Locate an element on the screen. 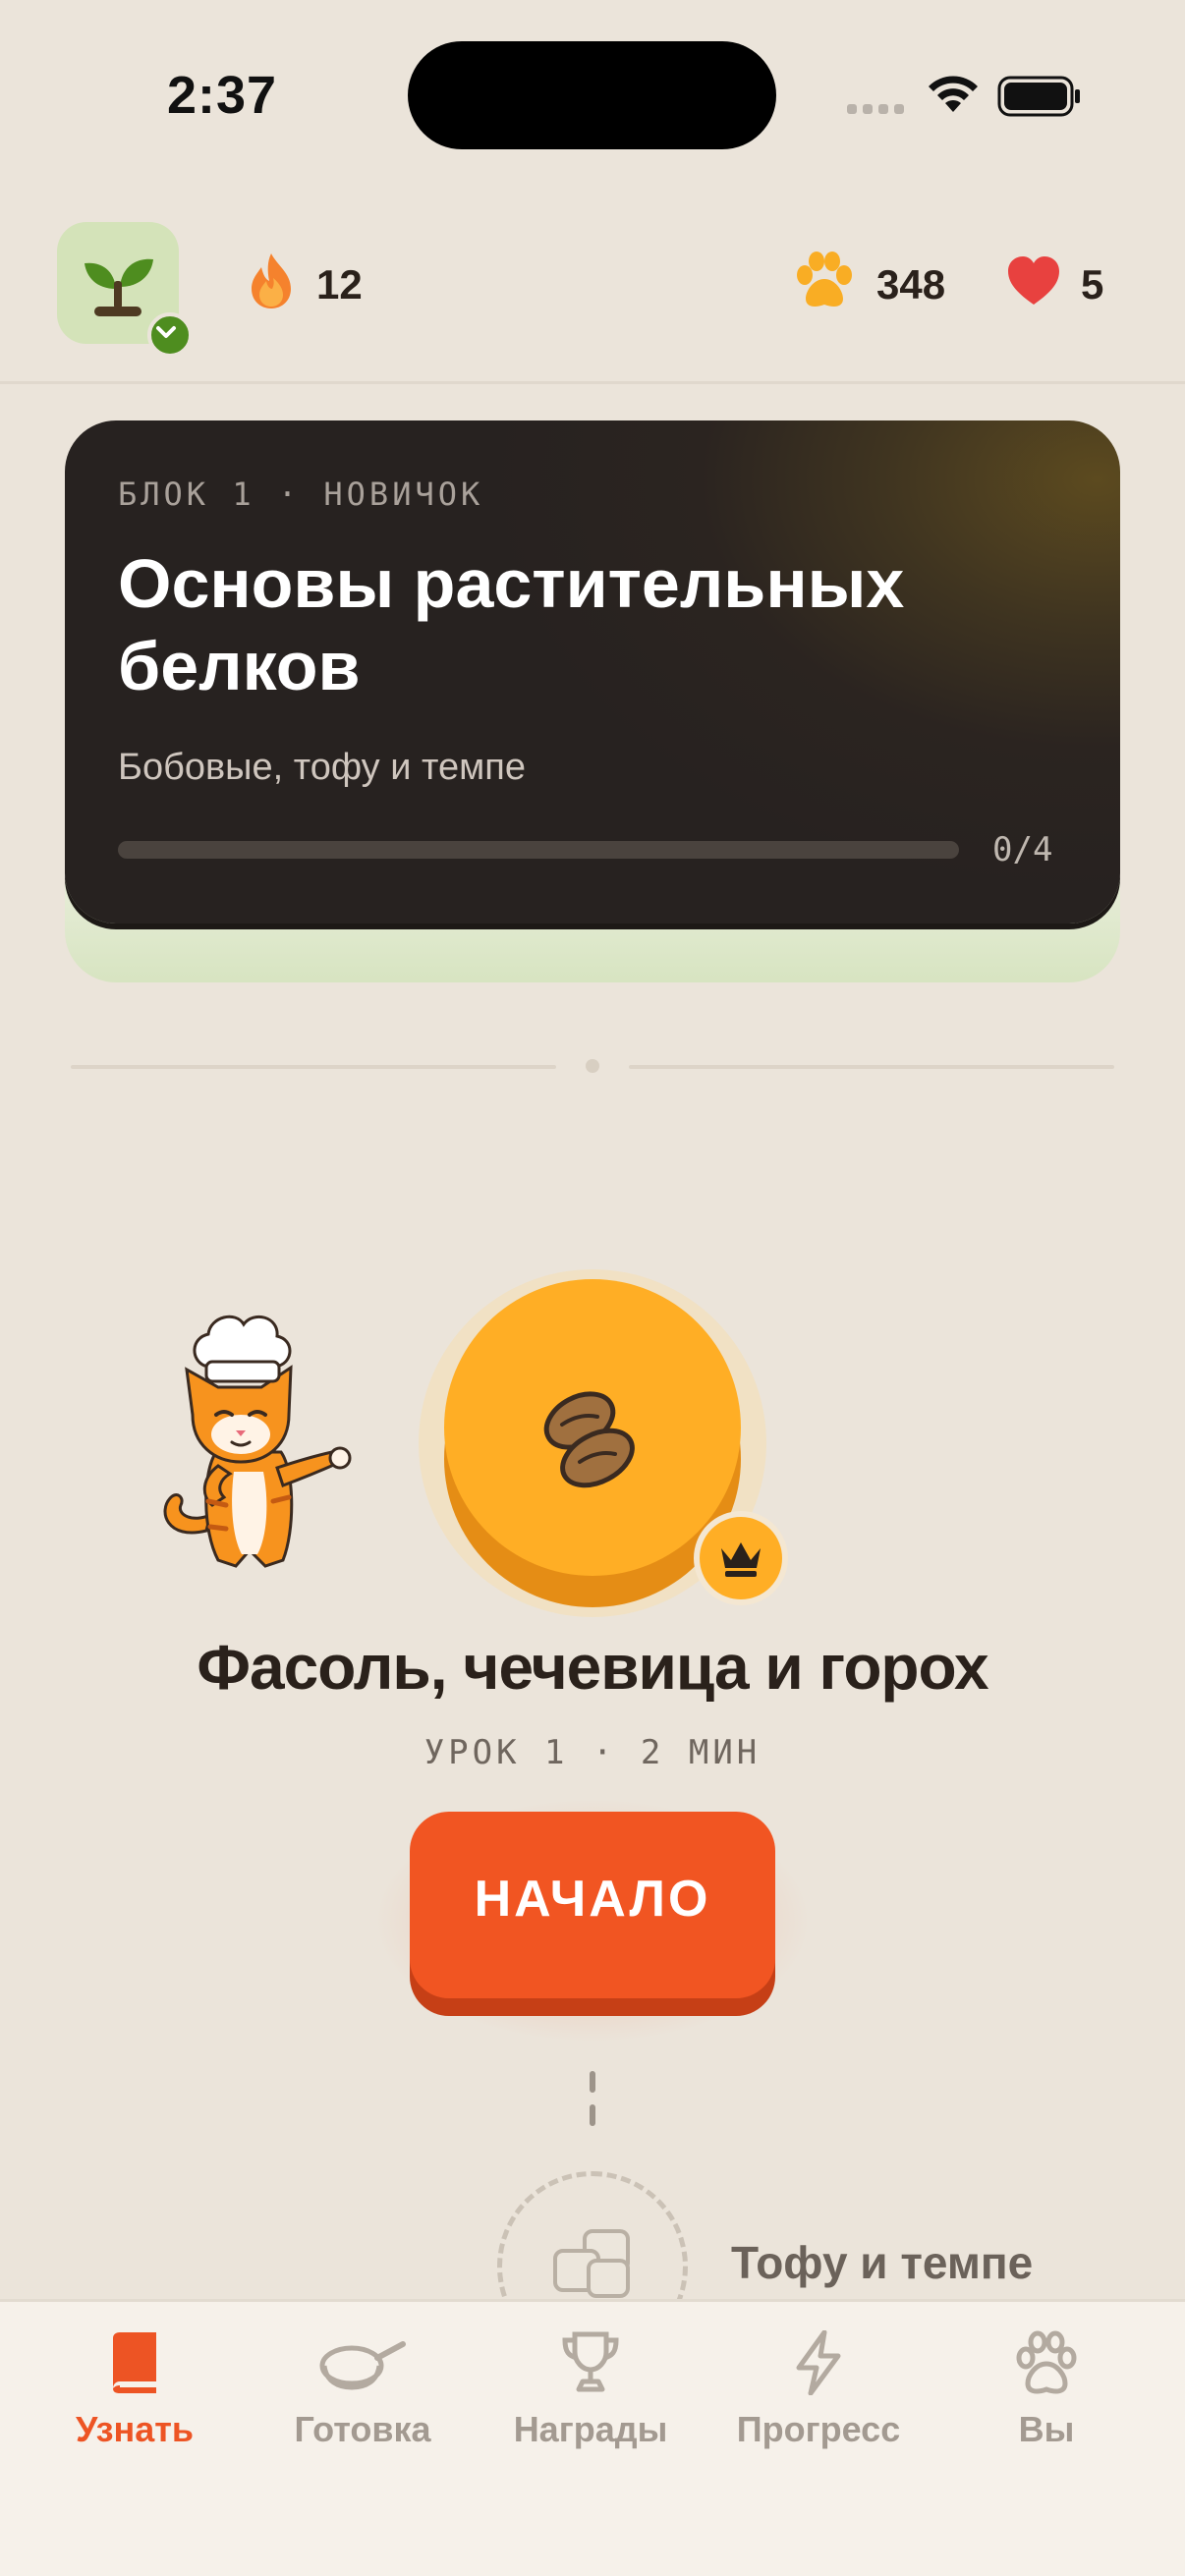 This screenshot has width=1185, height=2576. tab-cooking: Готовка is located at coordinates (363, 2399).